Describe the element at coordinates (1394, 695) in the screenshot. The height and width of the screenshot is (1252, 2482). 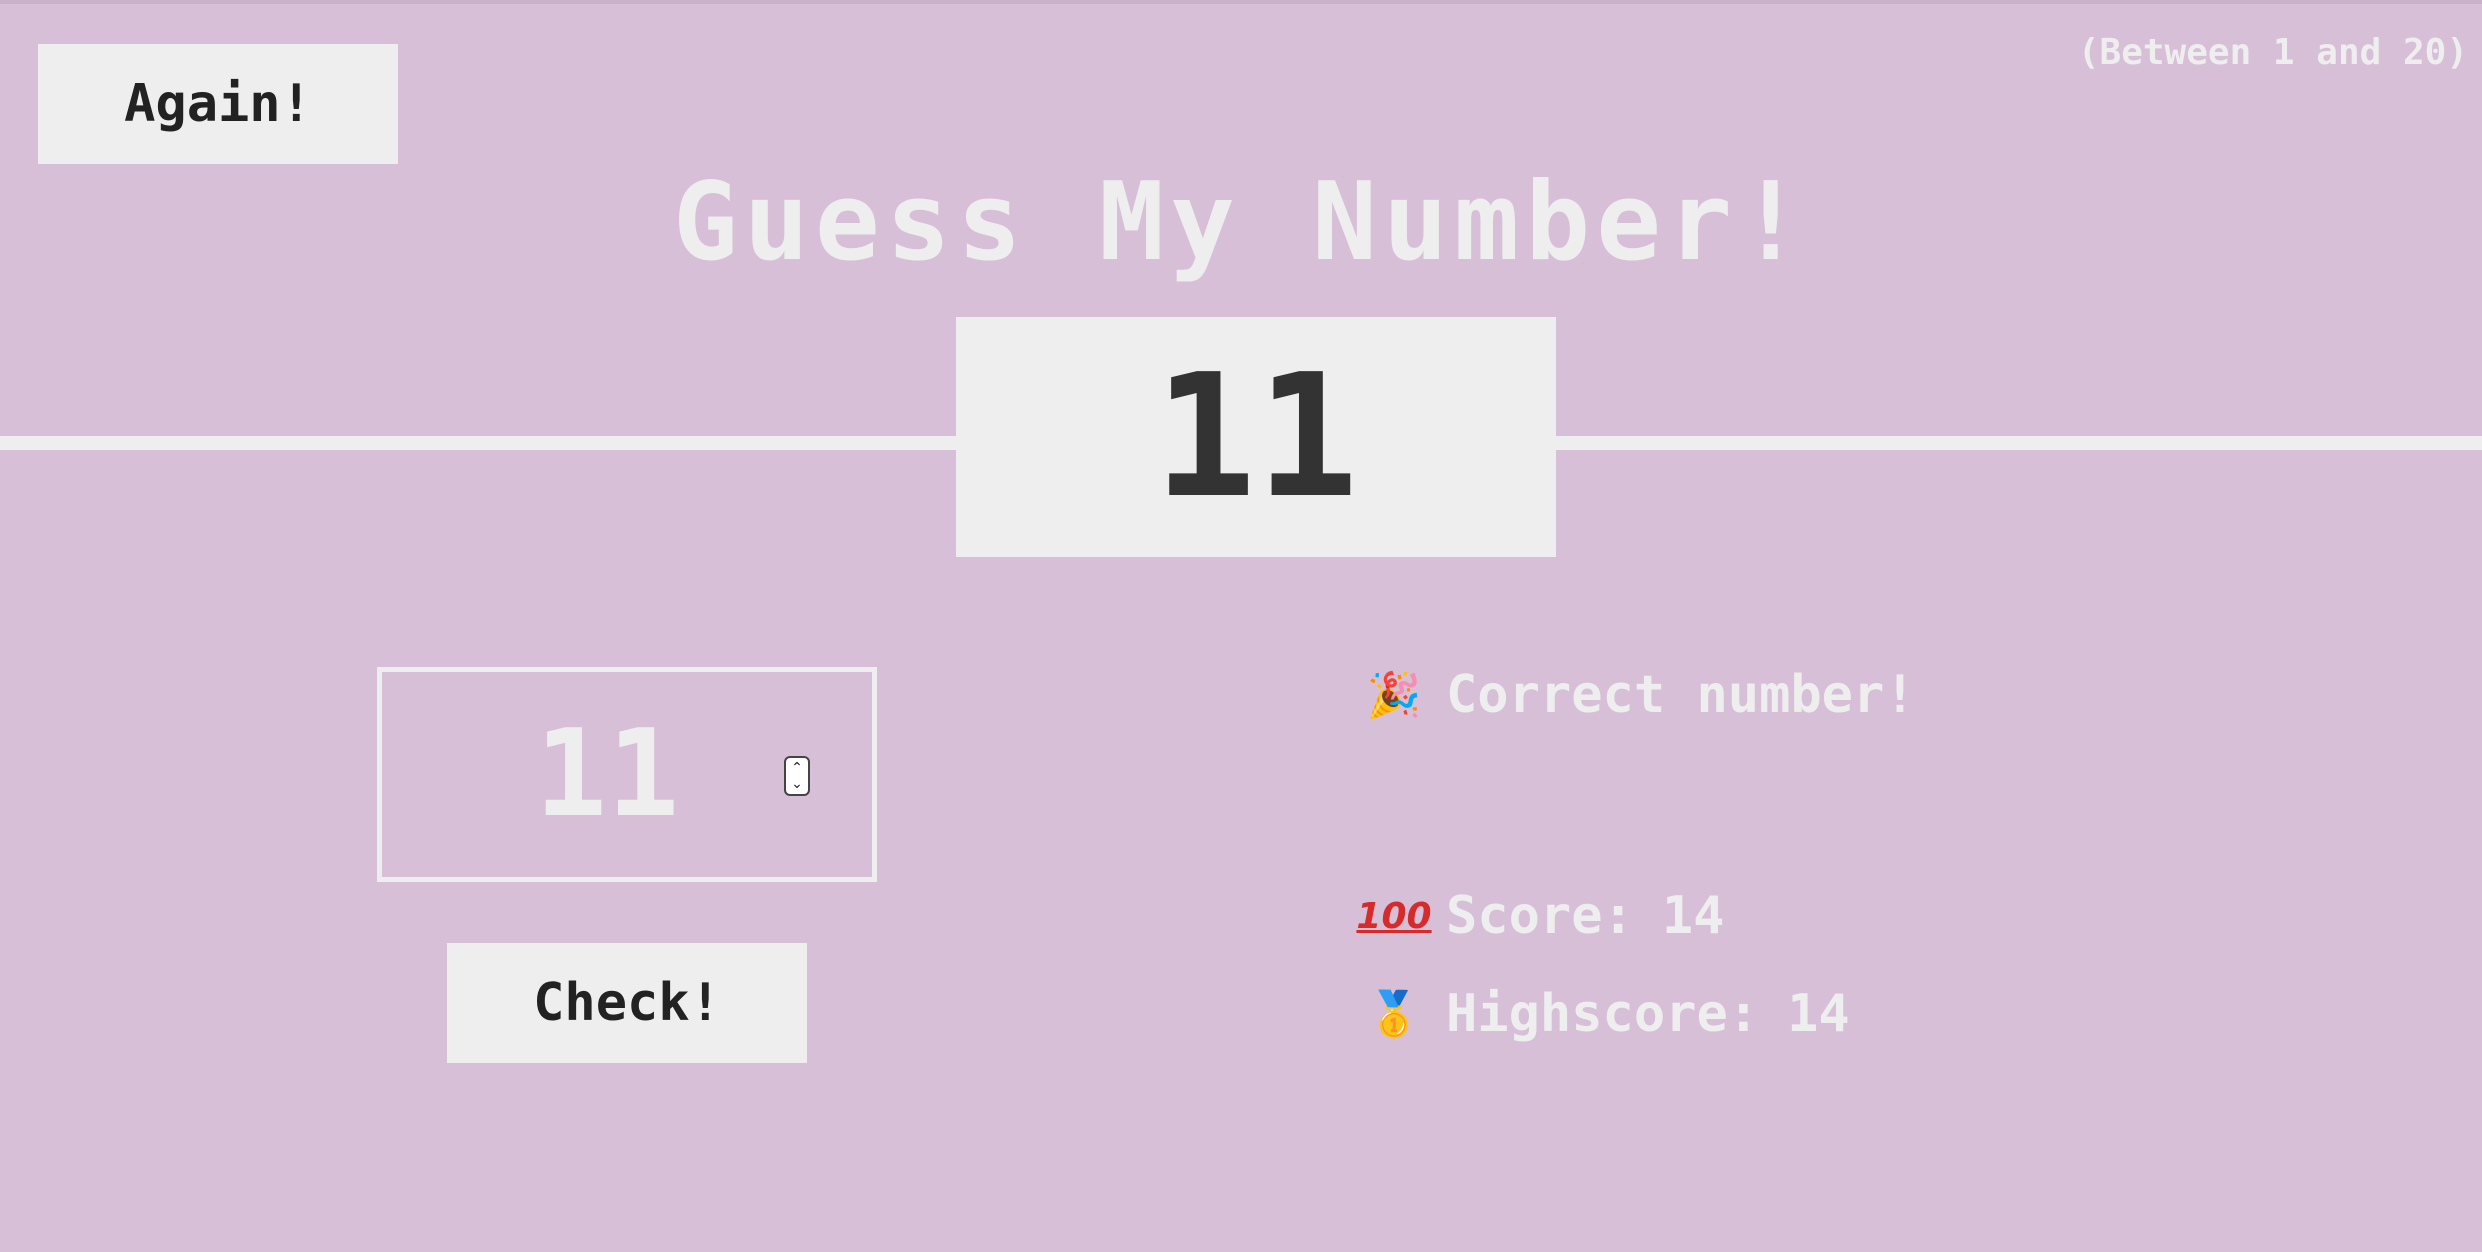
I see `party-popper-icon: 🎉` at that location.